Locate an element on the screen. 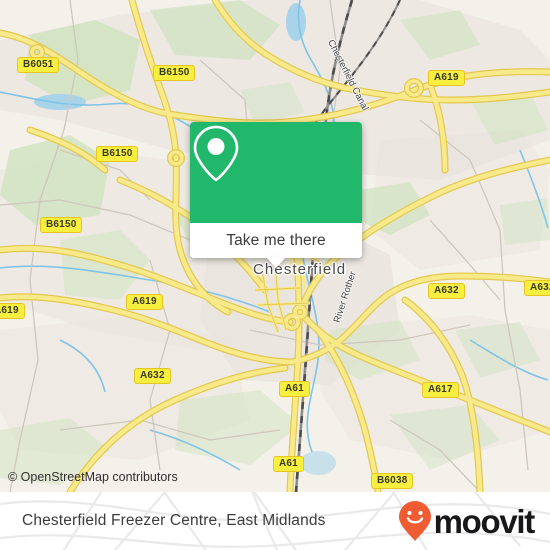  moovit-wordmark: moovit is located at coordinates (484, 521).